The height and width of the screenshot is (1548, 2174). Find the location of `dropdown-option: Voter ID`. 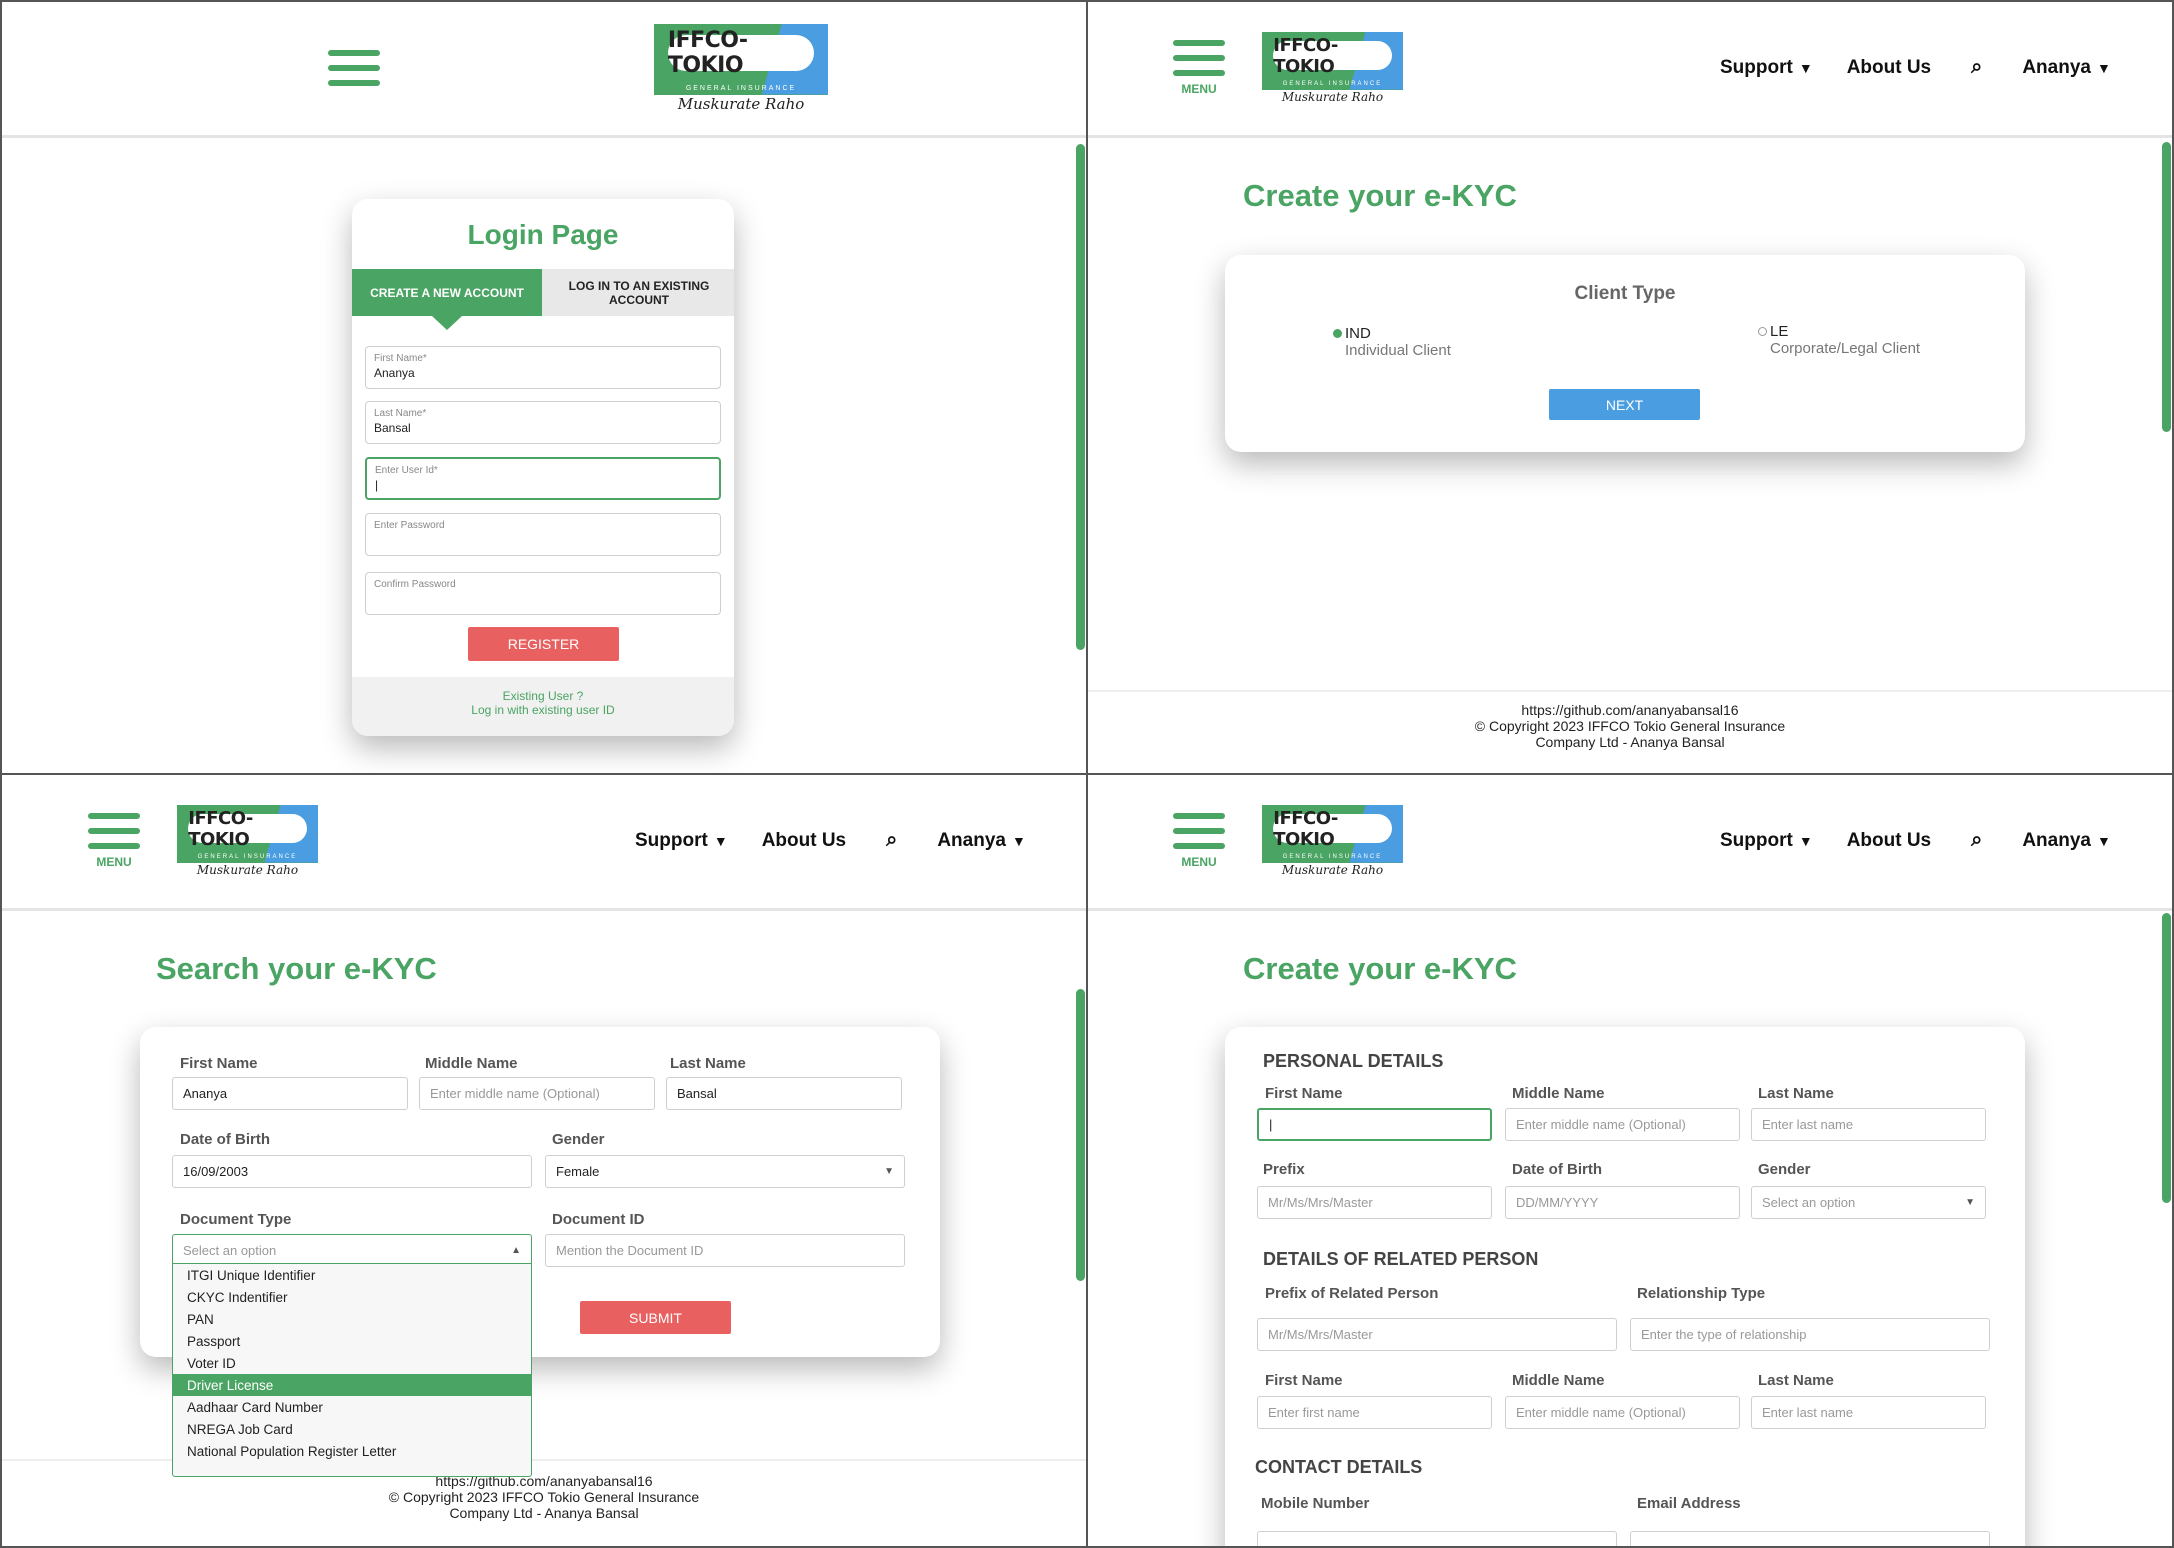

dropdown-option: Voter ID is located at coordinates (352, 1363).